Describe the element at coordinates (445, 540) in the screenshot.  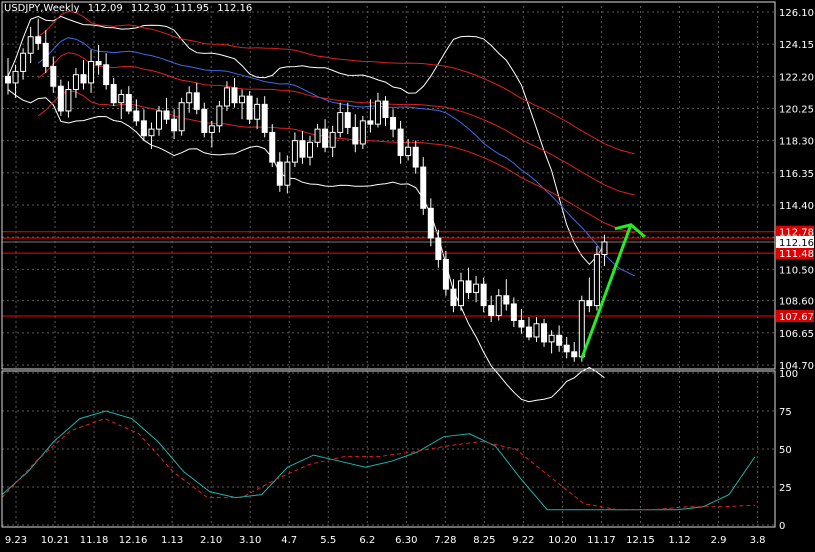
I see `x-tick-label: 7.28` at that location.